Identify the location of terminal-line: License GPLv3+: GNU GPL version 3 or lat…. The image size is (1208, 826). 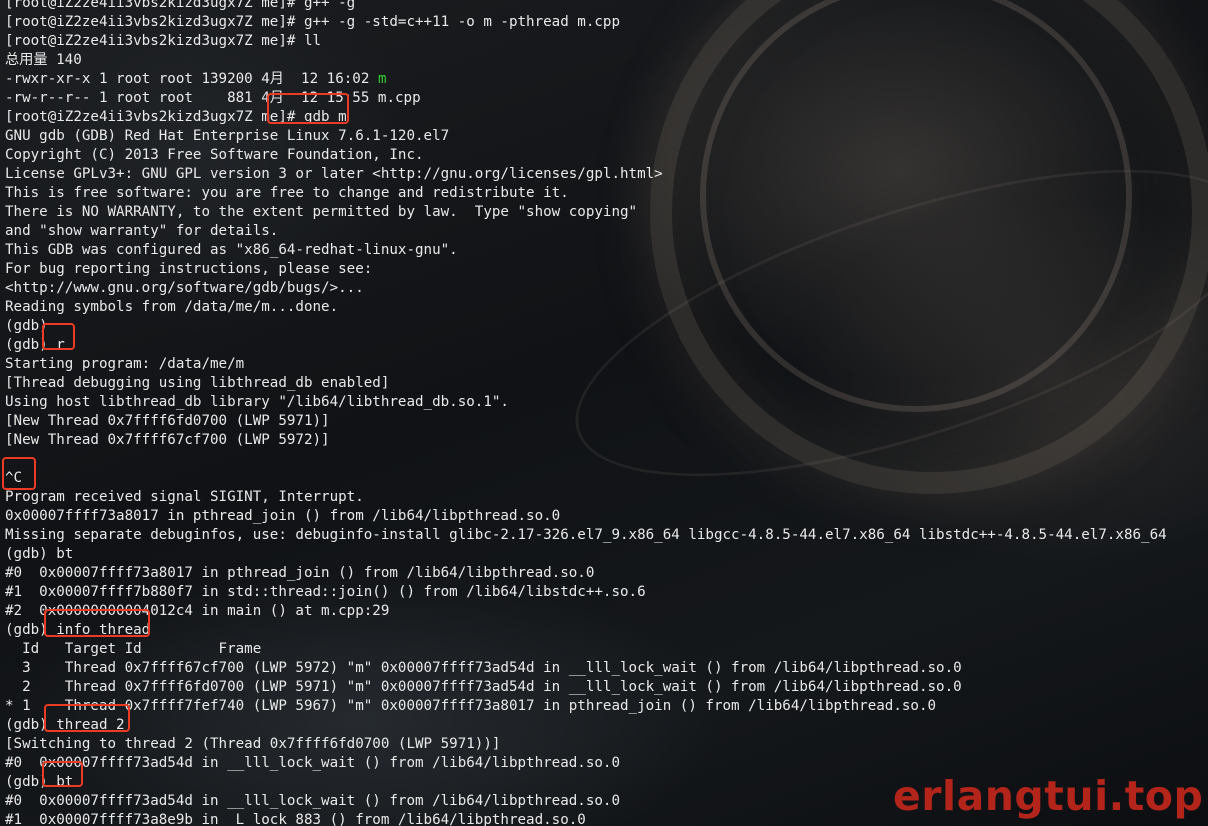
(334, 174).